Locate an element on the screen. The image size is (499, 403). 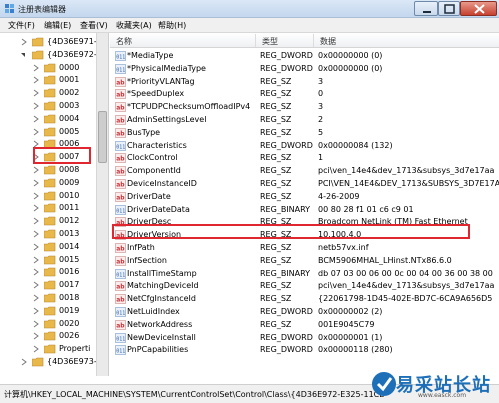
tree-scrollbar-thumb is located at coordinates (102, 137).